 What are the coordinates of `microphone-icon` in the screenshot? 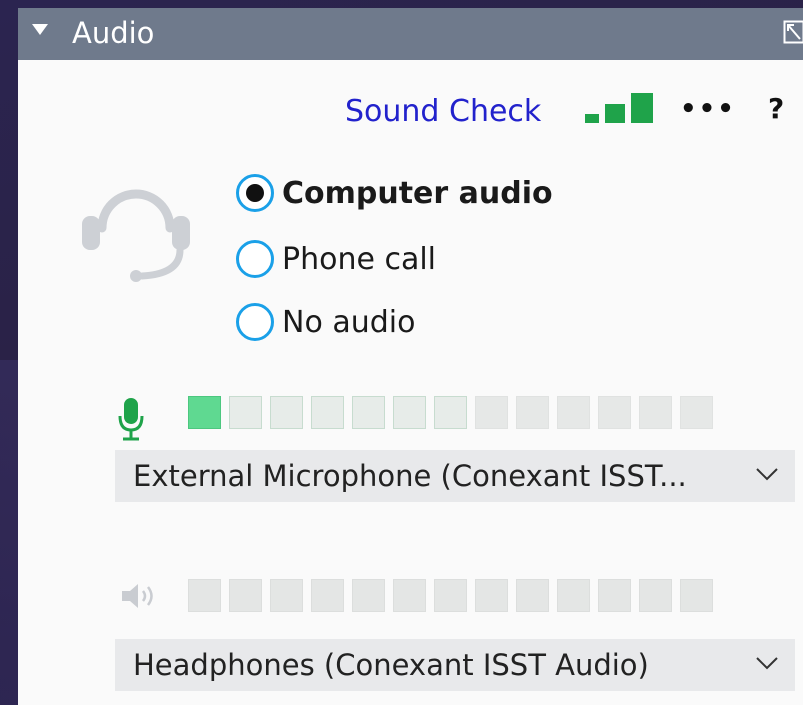 It's located at (131, 419).